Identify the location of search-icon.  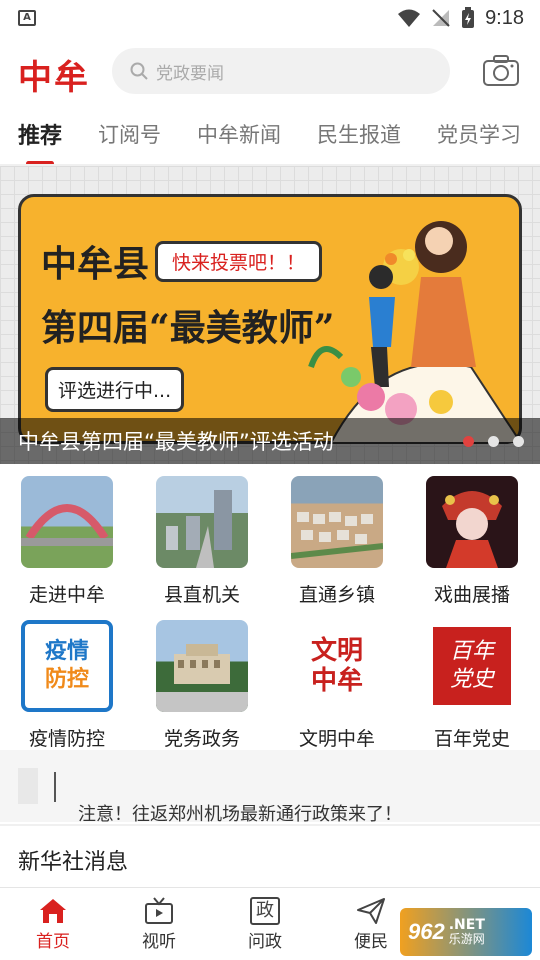
(139, 71).